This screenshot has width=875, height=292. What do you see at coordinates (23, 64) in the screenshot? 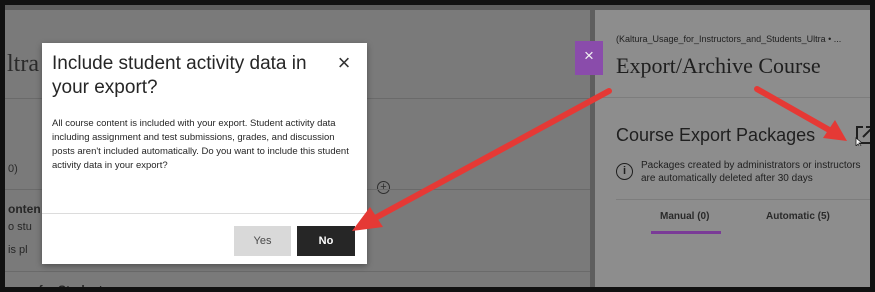
I see `course-title-fragment: ltra` at bounding box center [23, 64].